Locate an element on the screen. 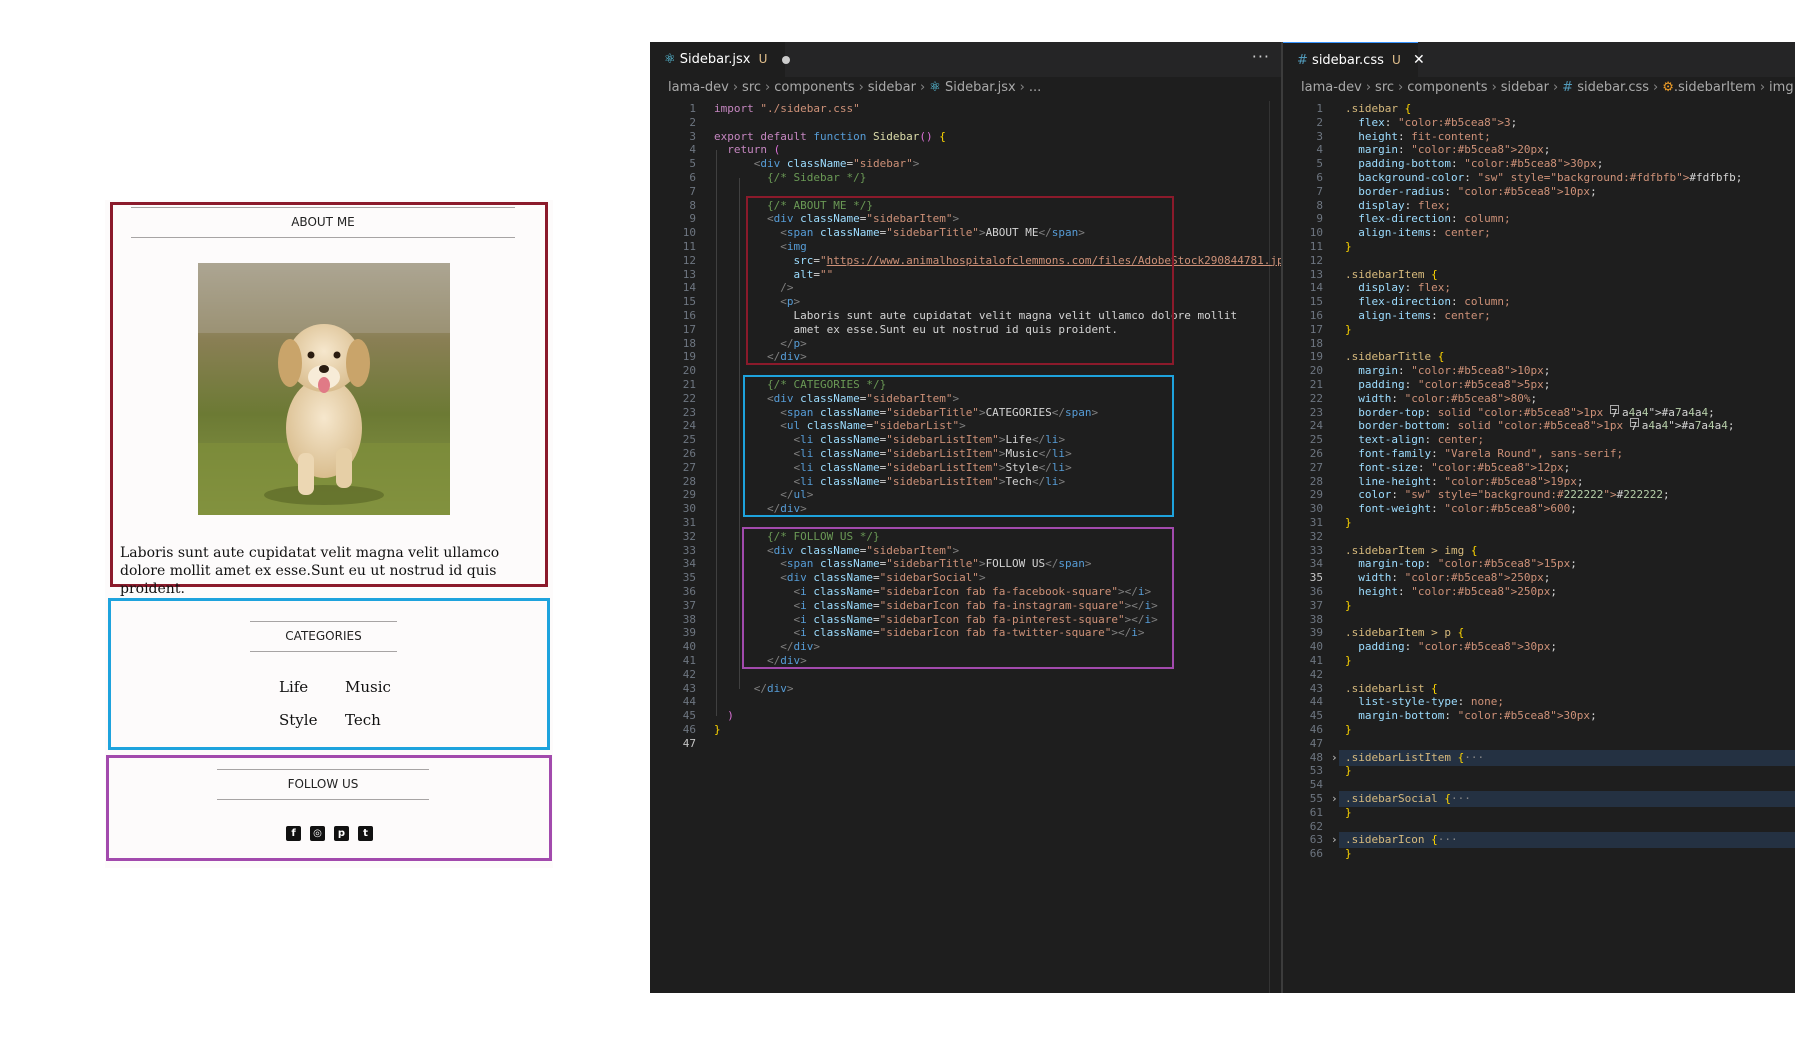 This screenshot has width=1815, height=1049. code-line: font-weight: "color:#b5cea8">600; is located at coordinates (1467, 509).